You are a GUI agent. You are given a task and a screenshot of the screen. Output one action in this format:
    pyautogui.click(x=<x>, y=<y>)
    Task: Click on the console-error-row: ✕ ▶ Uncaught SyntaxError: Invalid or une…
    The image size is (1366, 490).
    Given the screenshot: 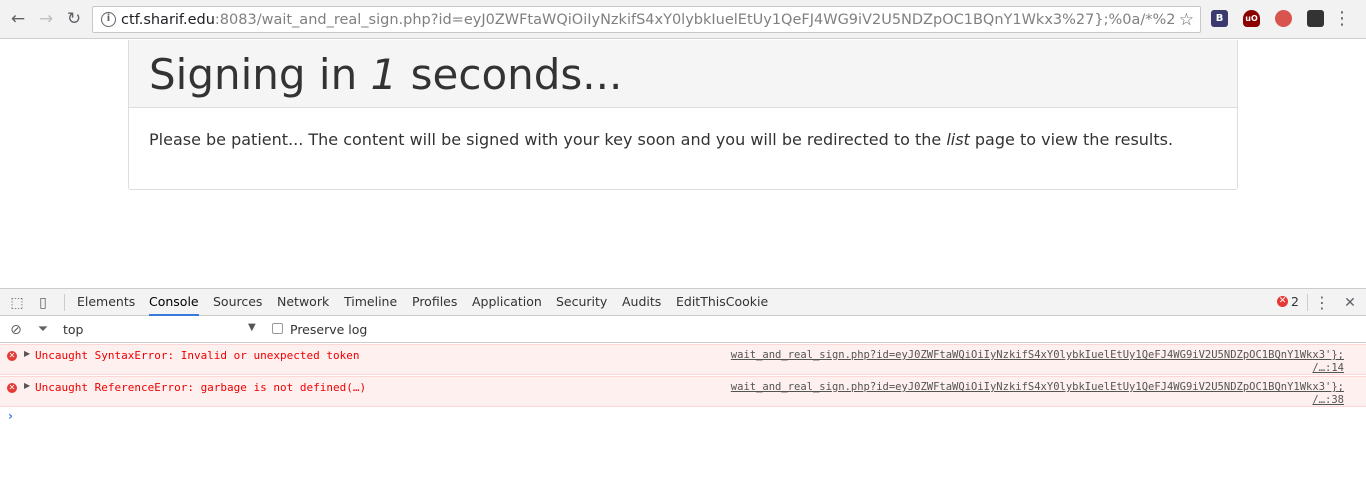 What is the action you would take?
    pyautogui.click(x=683, y=359)
    